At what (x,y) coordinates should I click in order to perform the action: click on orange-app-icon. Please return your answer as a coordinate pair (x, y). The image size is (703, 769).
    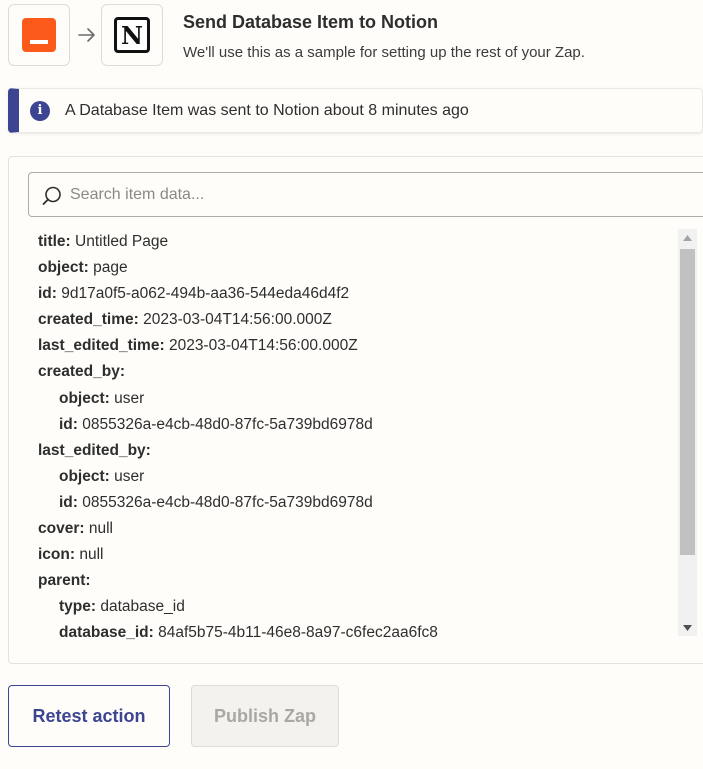
    Looking at the image, I should click on (39, 35).